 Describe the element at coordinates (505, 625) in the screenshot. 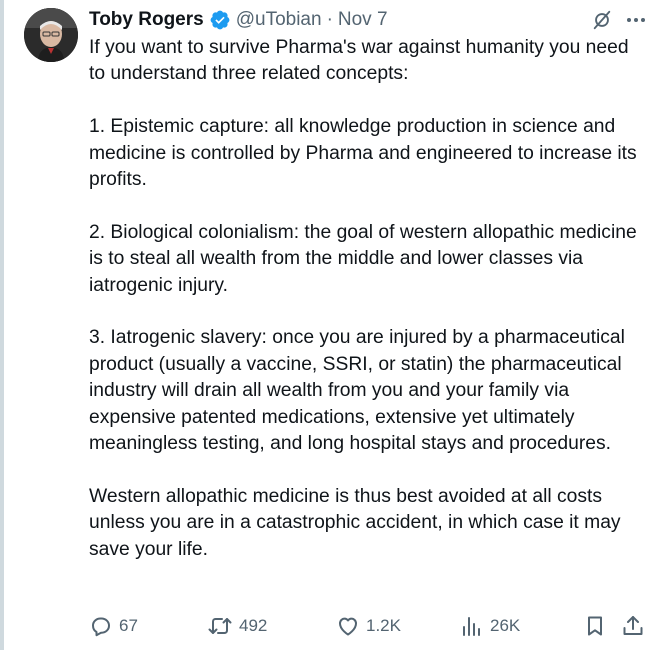

I see `views-count: 26K` at that location.